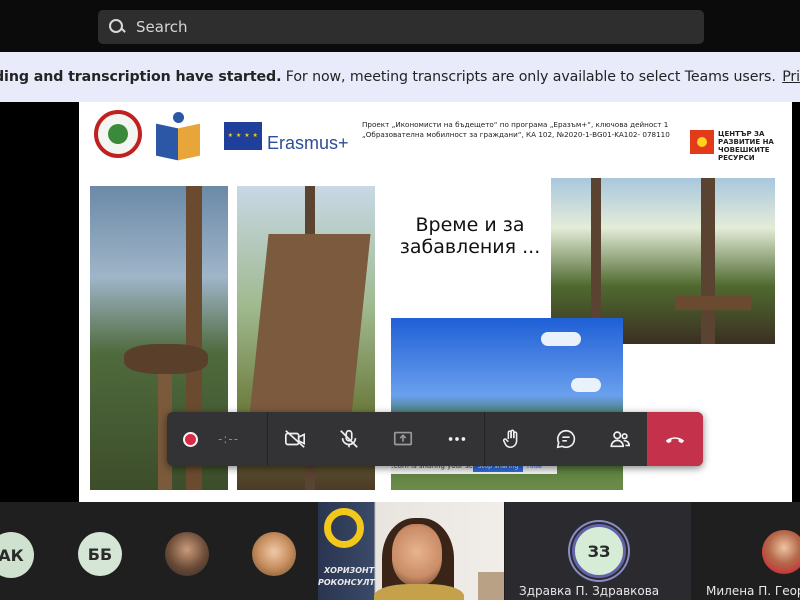 This screenshot has height=600, width=800. Describe the element at coordinates (344, 528) in the screenshot. I see `background-logo-ring` at that location.